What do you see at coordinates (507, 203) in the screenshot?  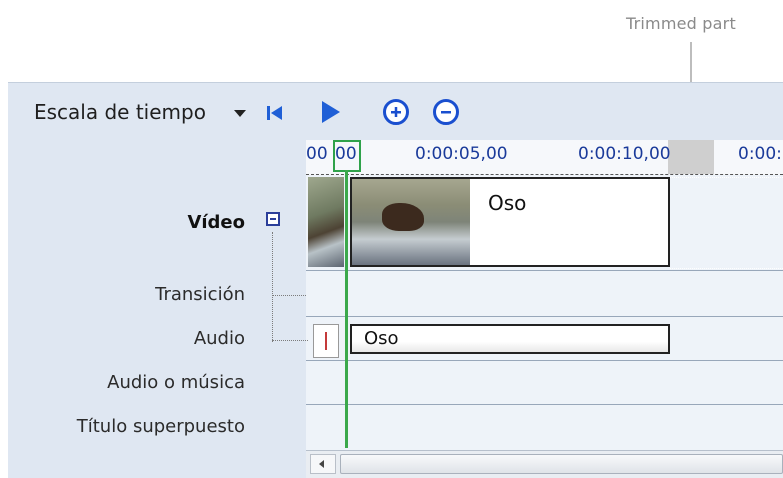 I see `video-clip-title: Oso` at bounding box center [507, 203].